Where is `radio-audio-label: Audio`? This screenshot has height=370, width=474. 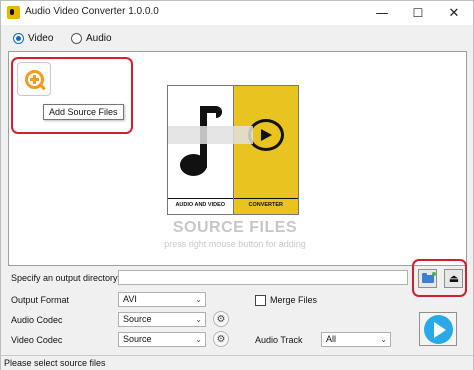 radio-audio-label: Audio is located at coordinates (99, 38).